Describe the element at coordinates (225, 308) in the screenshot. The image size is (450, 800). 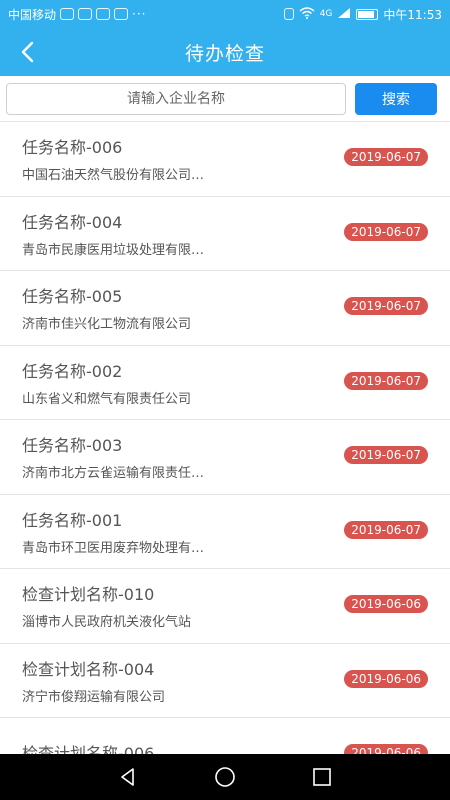
I see `list-item: 任务名称-005 济南市佳兴化工物流有限公司 2019-06-07` at that location.